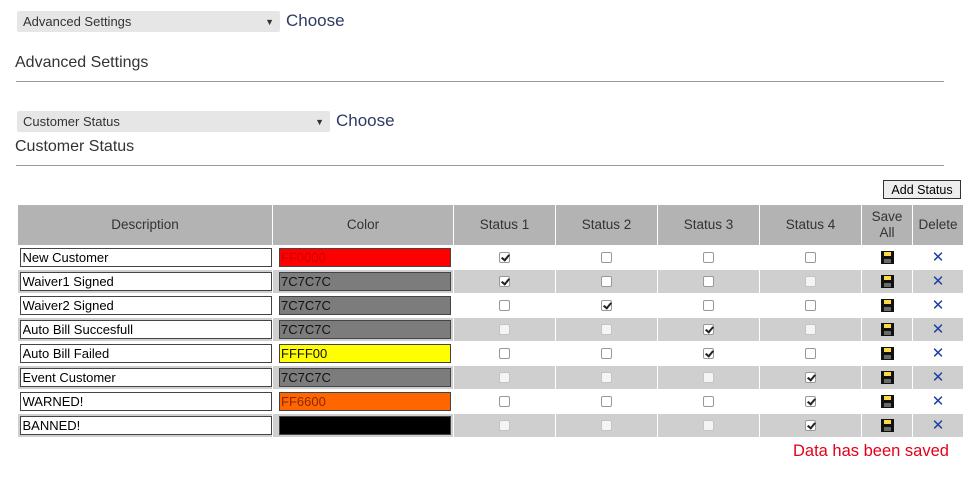  What do you see at coordinates (810, 225) in the screenshot?
I see `header-status-4: Status 4` at bounding box center [810, 225].